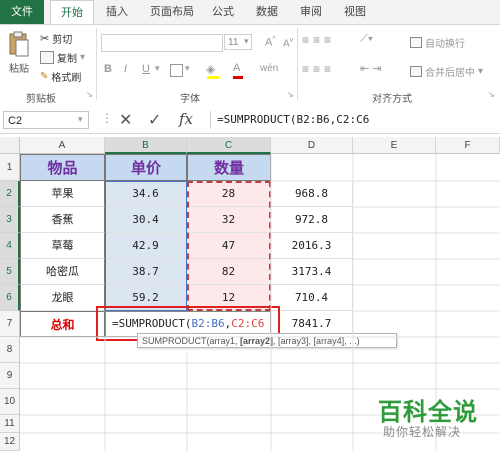  What do you see at coordinates (66, 78) in the screenshot?
I see `format-painter-label: 格式刷` at bounding box center [66, 78].